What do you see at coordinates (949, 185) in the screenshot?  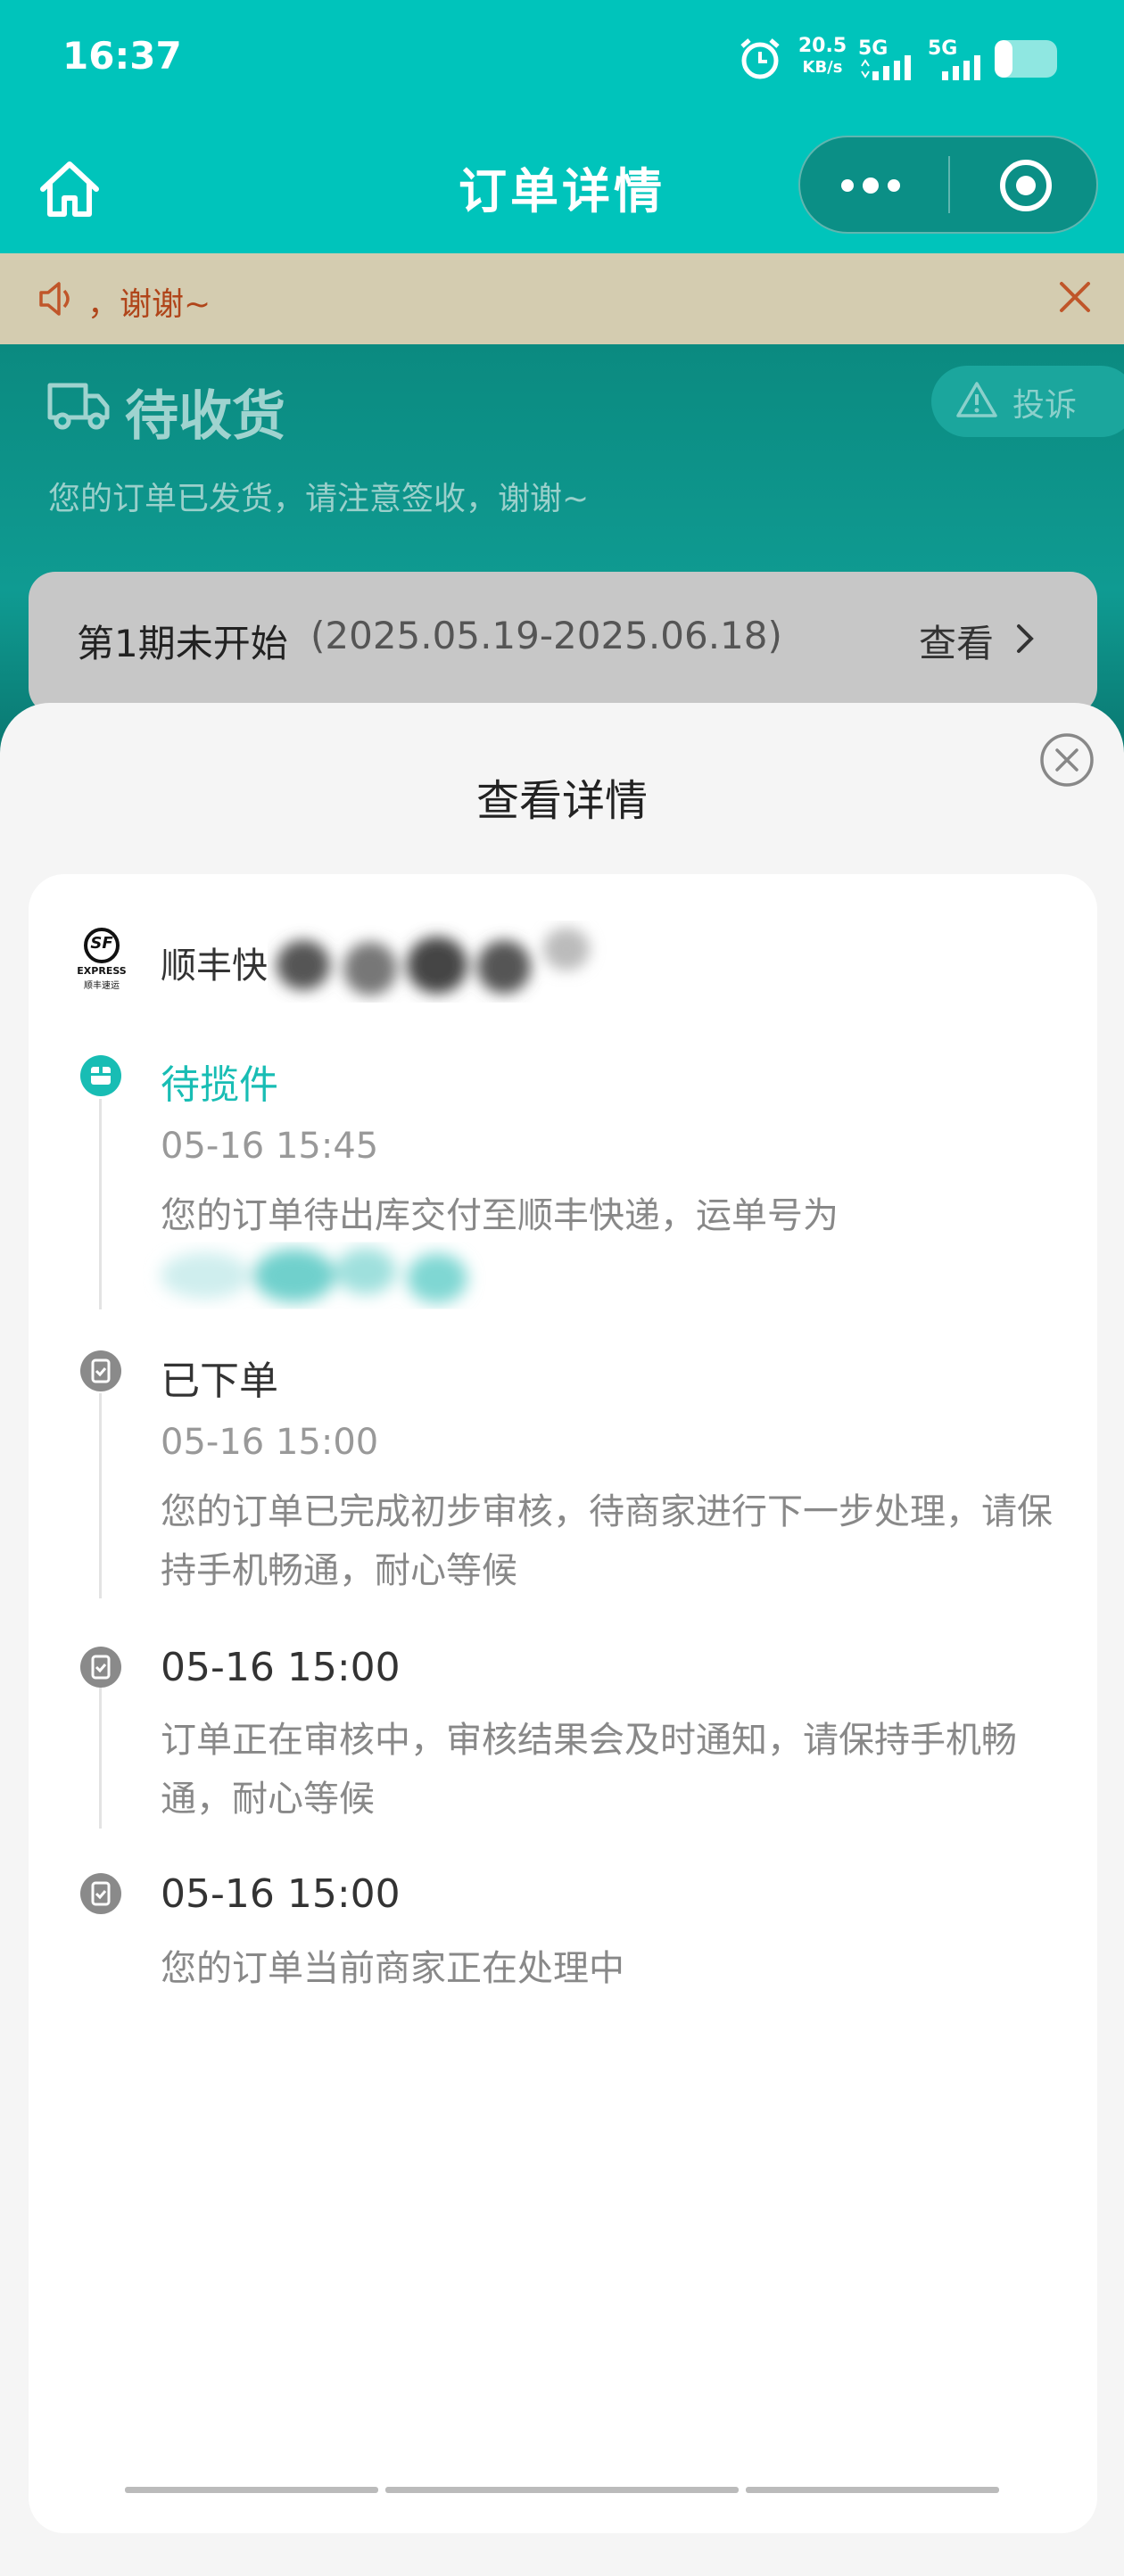 I see `capsule-divider` at bounding box center [949, 185].